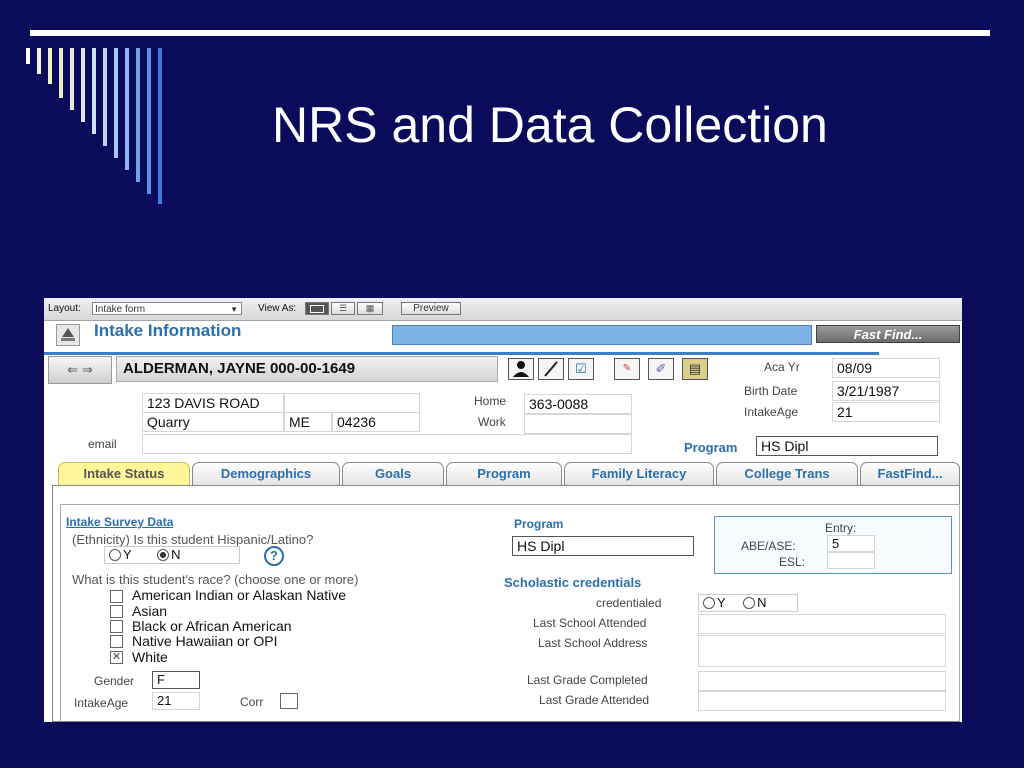 The image size is (1024, 768). I want to click on zip-field: 04236, so click(376, 422).